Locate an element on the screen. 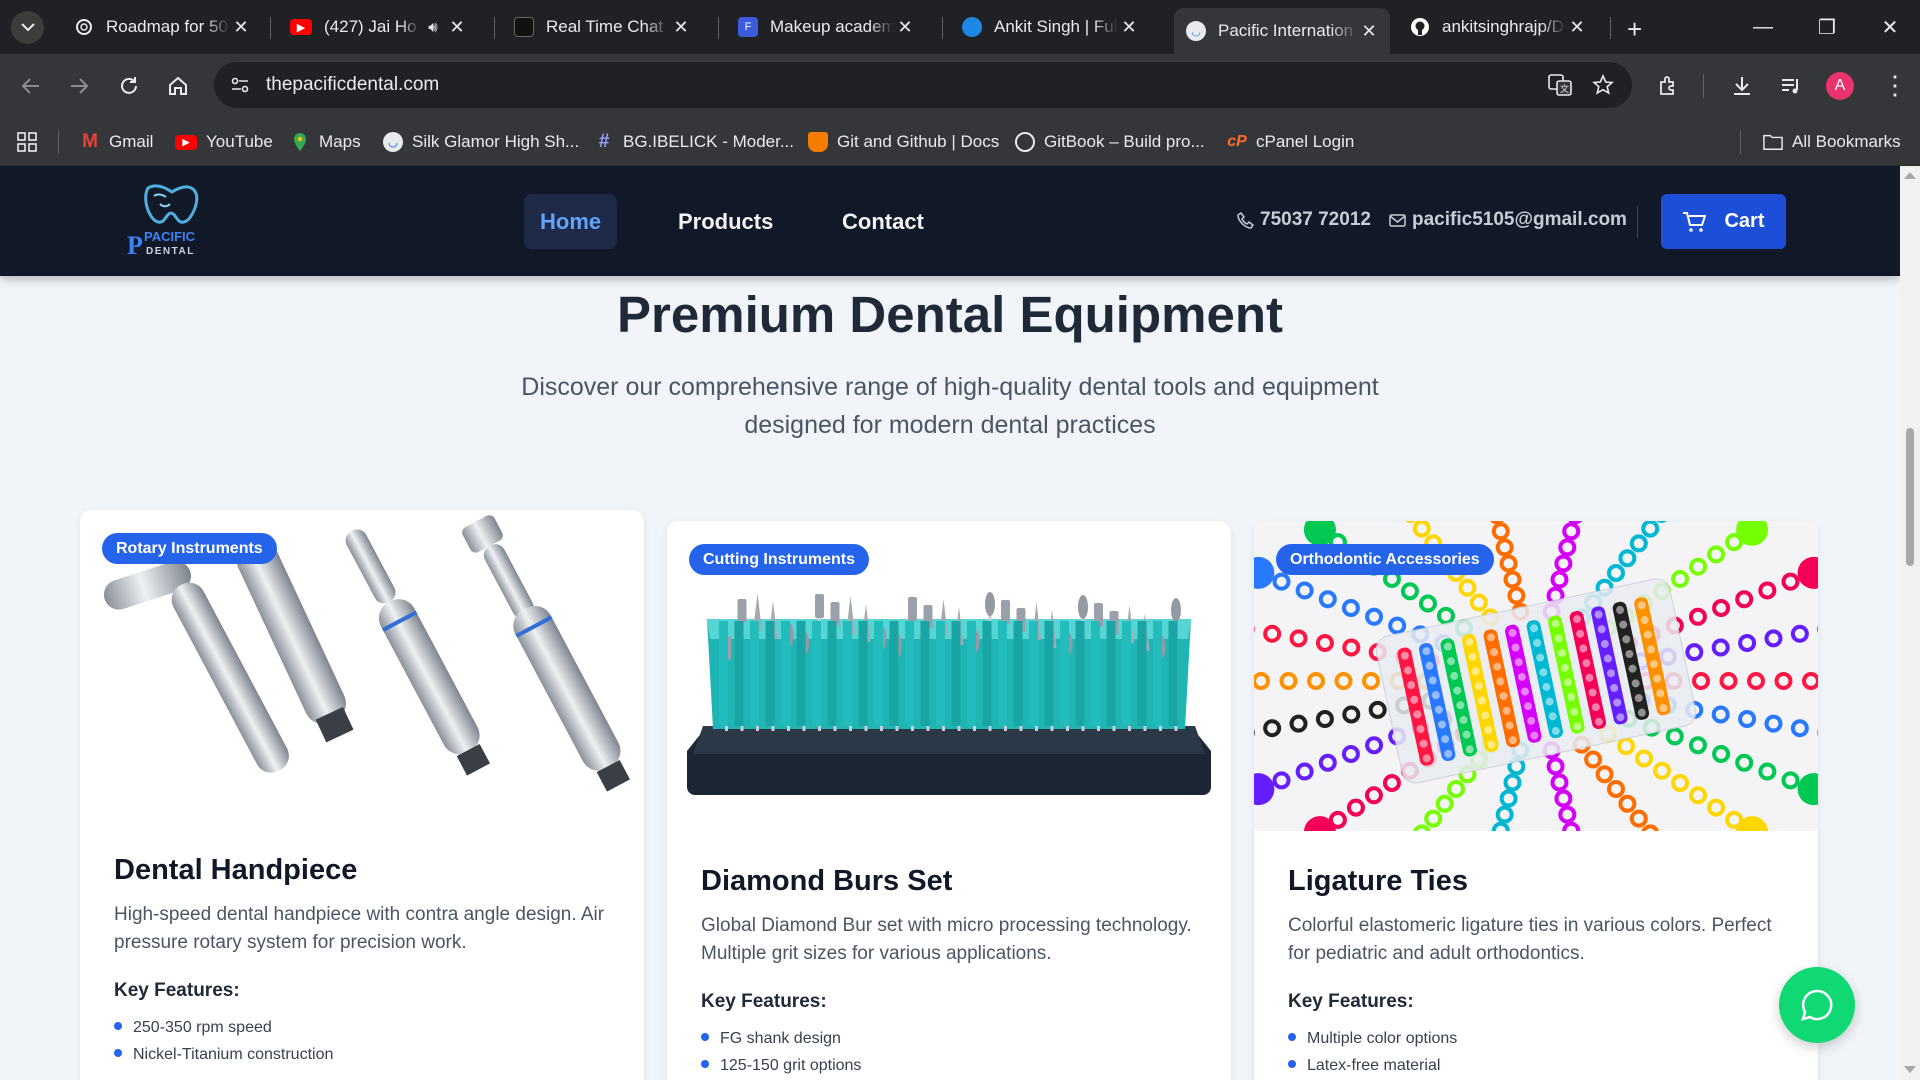  back-button is located at coordinates (31, 86).